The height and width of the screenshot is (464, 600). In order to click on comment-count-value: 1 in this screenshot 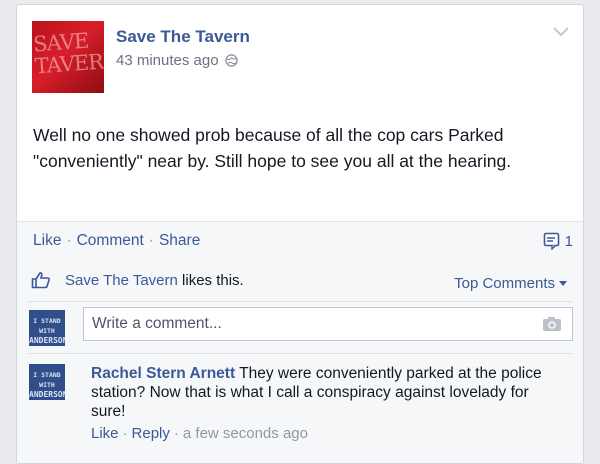, I will do `click(568, 241)`.